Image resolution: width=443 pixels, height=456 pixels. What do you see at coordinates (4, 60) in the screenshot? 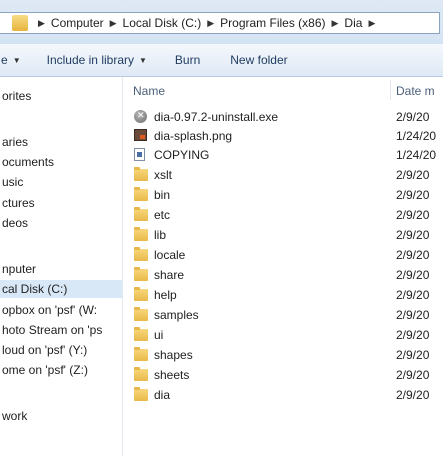
I see `organize-label: e` at bounding box center [4, 60].